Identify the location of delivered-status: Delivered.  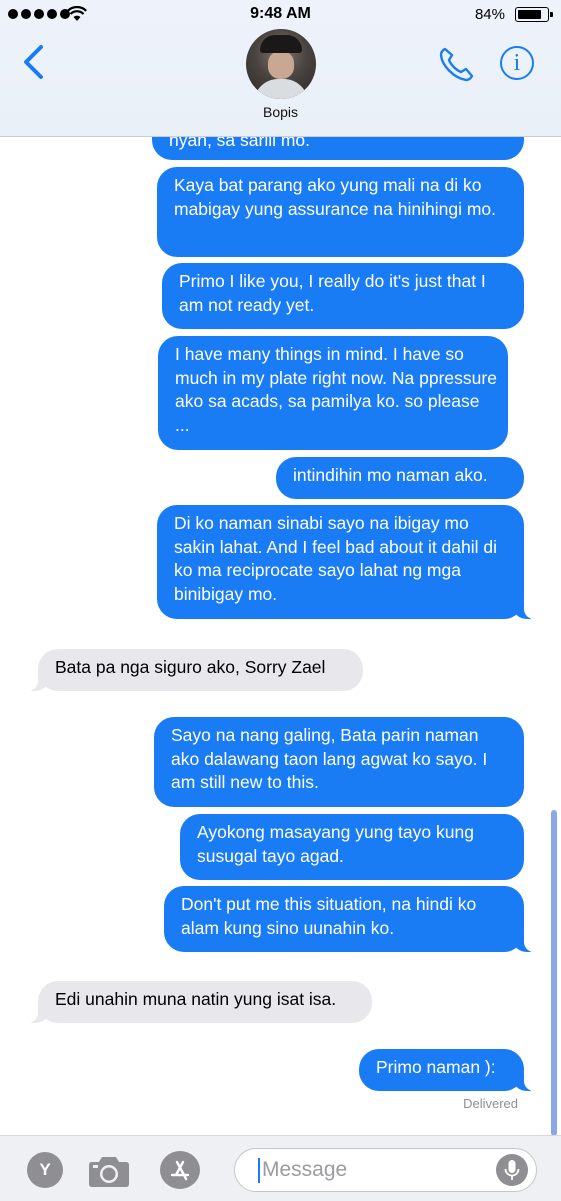
(490, 1103).